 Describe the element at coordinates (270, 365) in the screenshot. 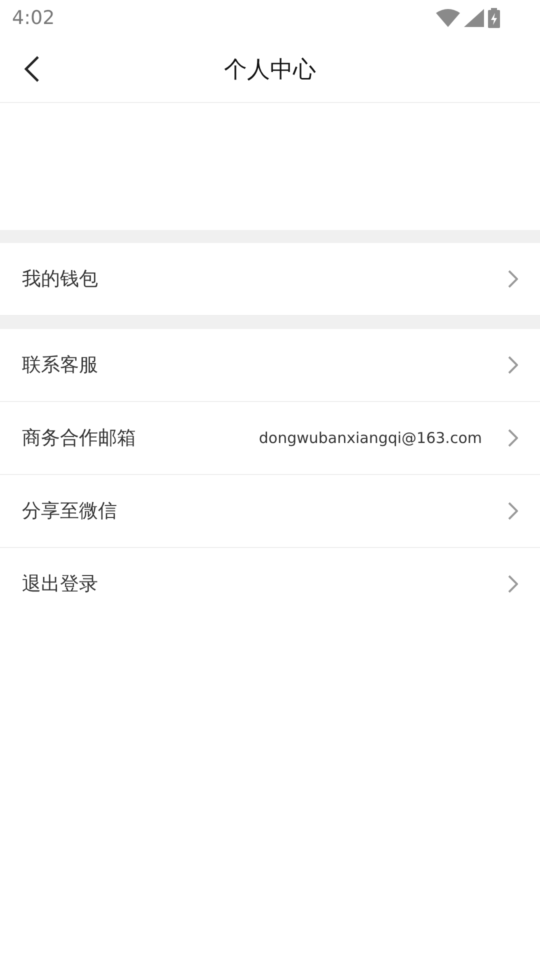

I see `menu-item: 联系客服` at that location.